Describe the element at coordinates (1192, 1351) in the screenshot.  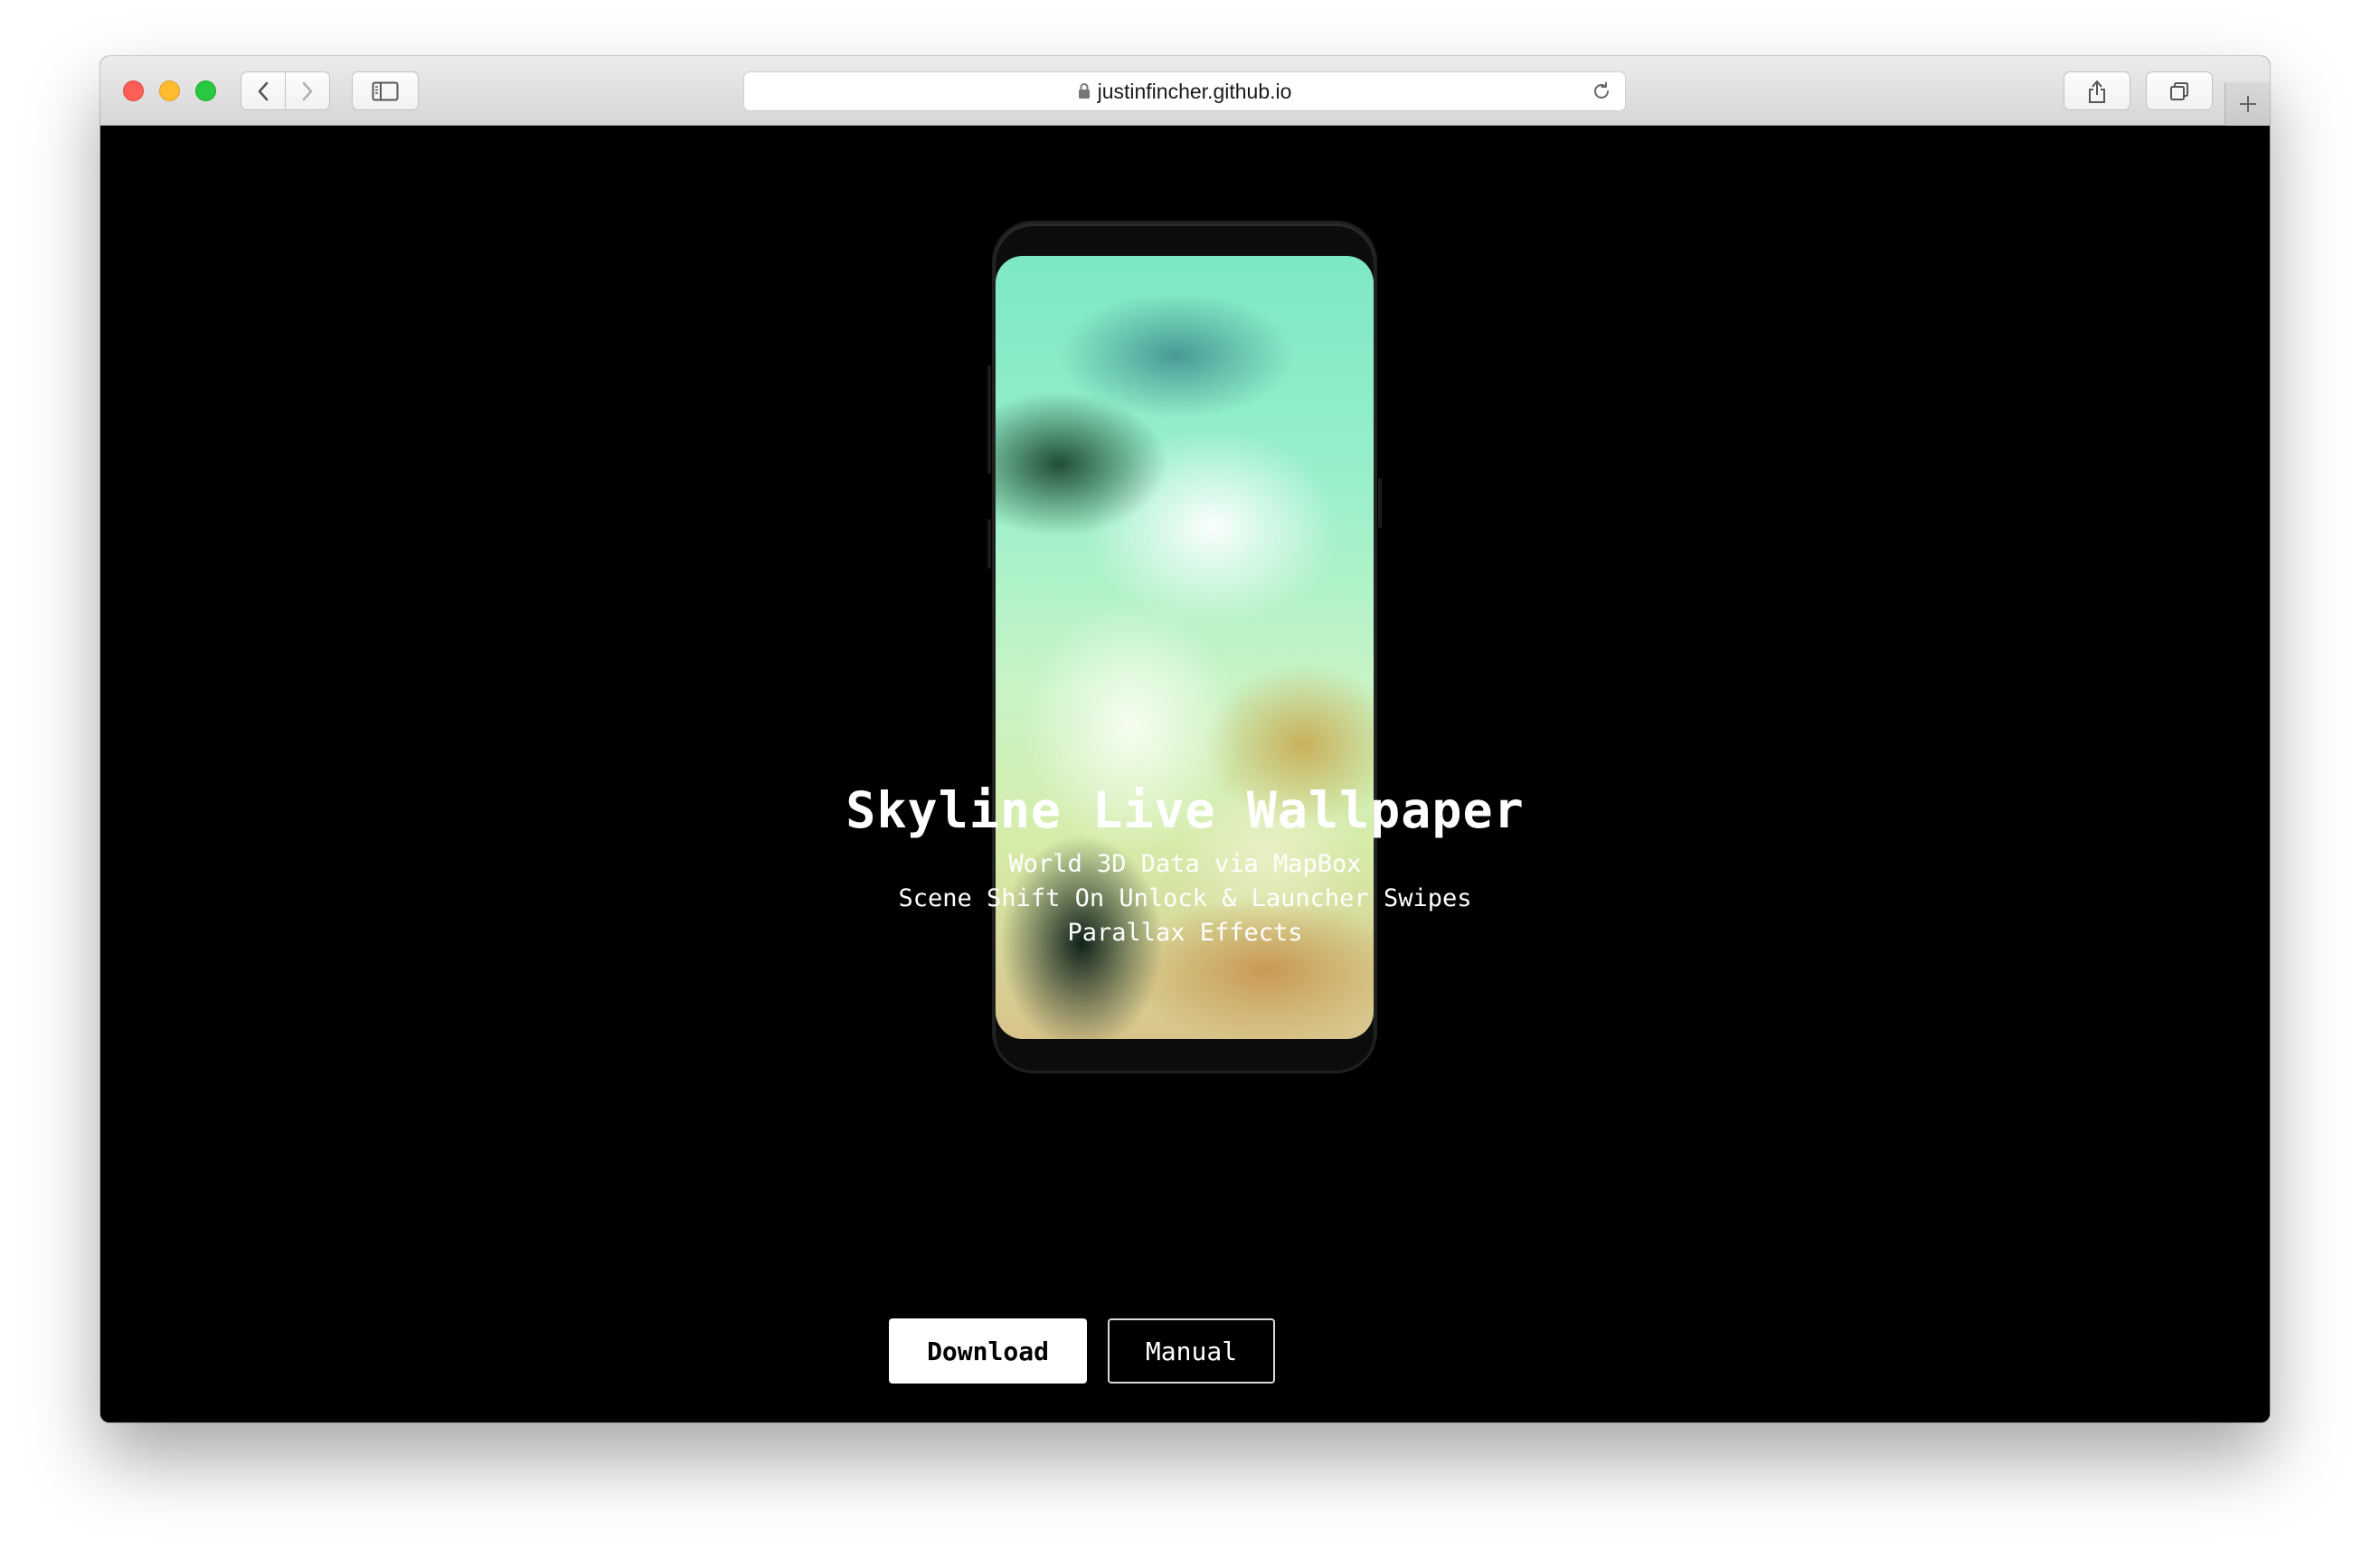
I see `manual-button: Manual` at that location.